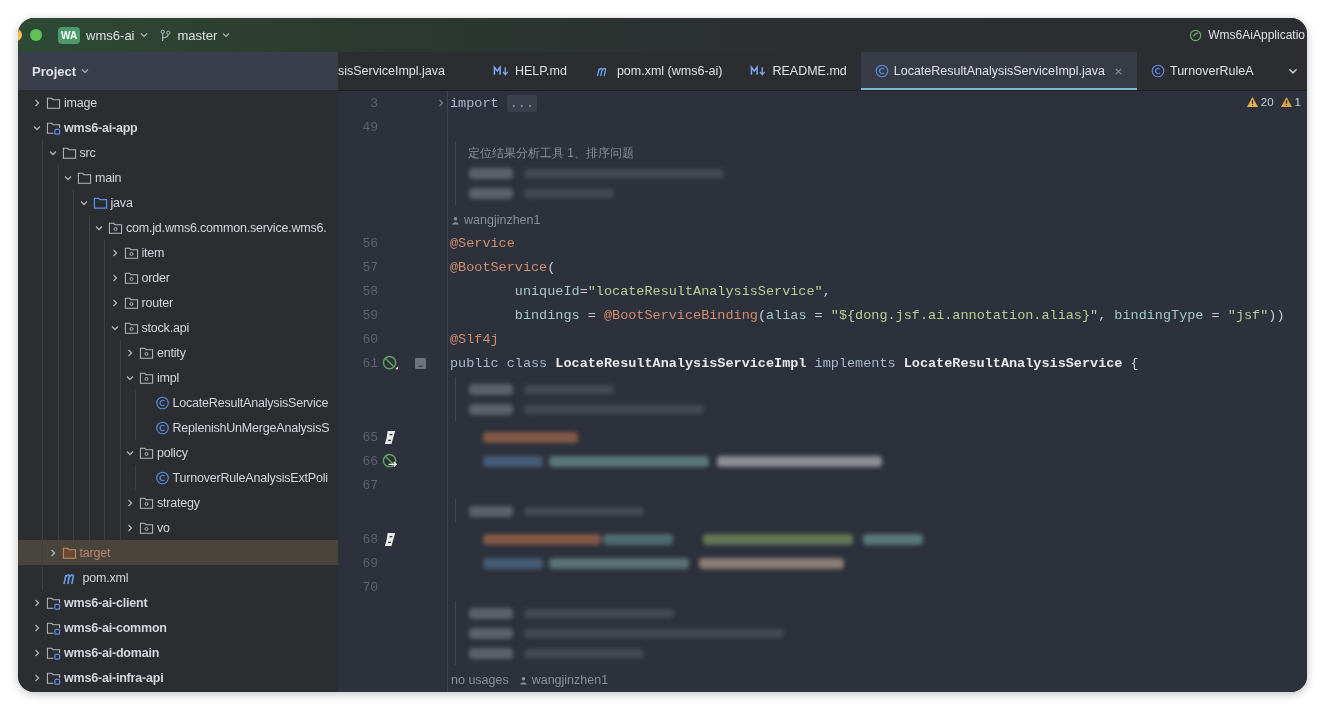 The height and width of the screenshot is (710, 1325). I want to click on tree-item-label: image, so click(81, 102).